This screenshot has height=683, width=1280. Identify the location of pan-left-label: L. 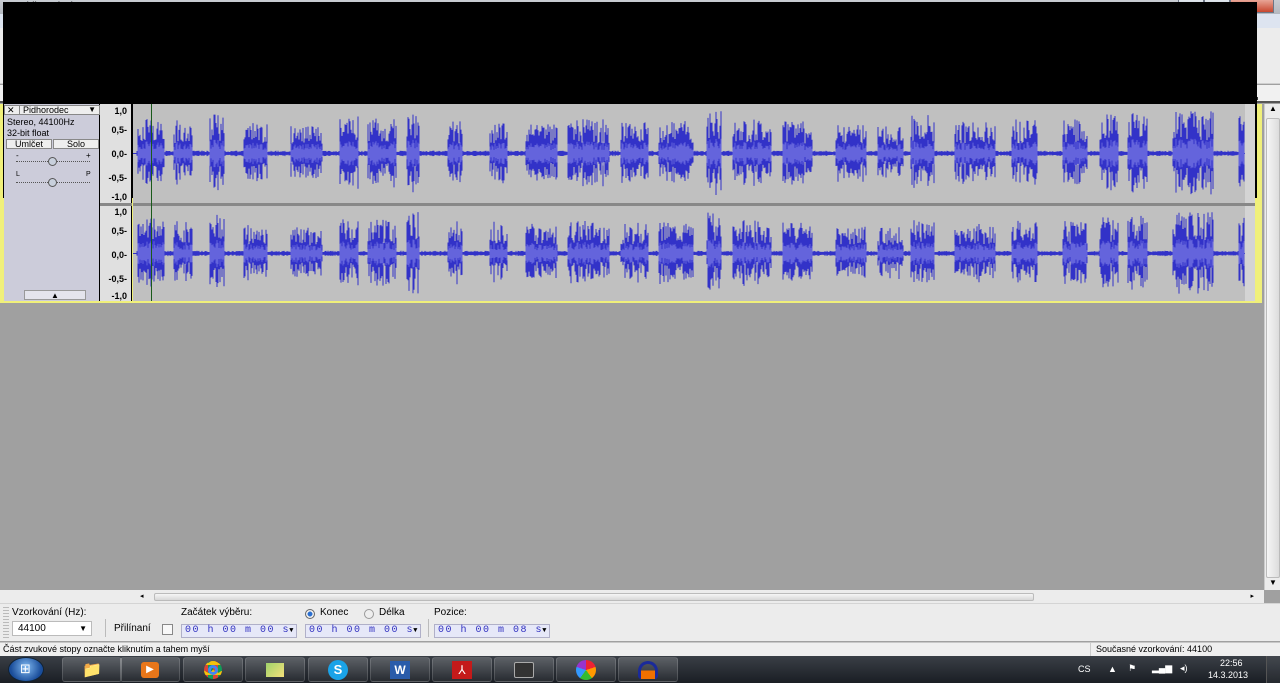
(18, 174).